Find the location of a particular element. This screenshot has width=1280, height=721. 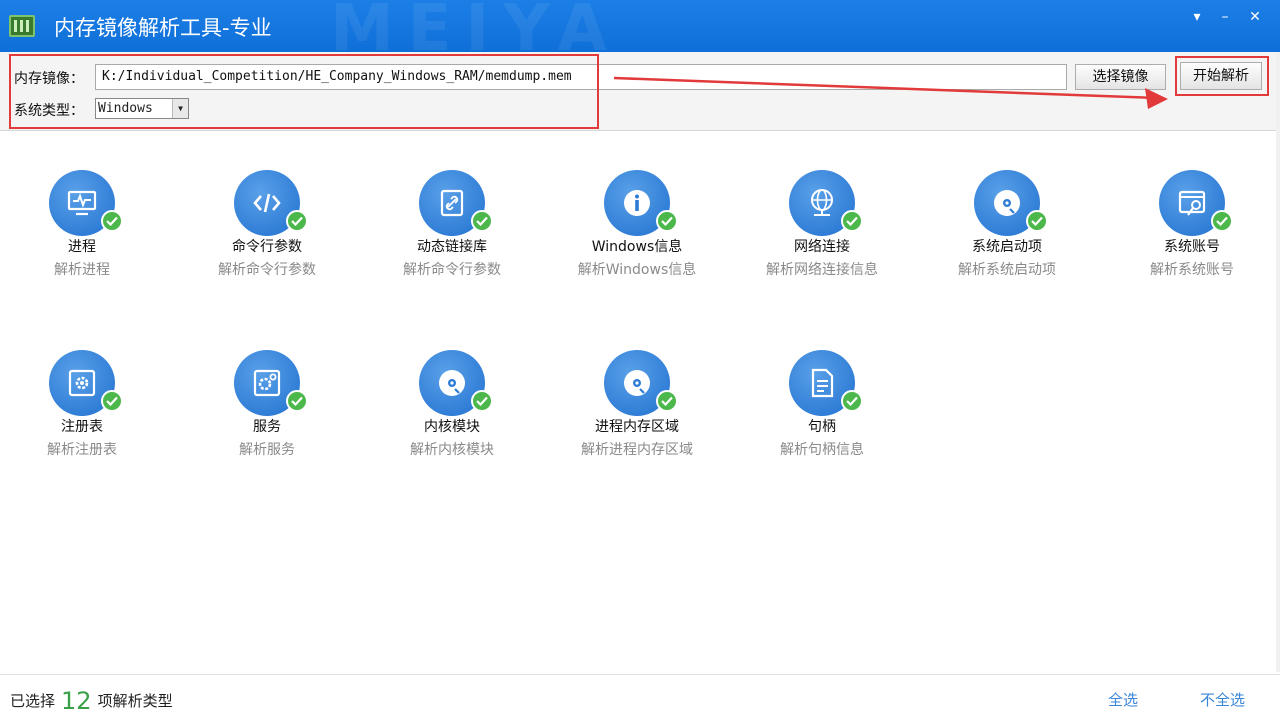

tile-subtitle: 解析句柄信息 is located at coordinates (822, 450).